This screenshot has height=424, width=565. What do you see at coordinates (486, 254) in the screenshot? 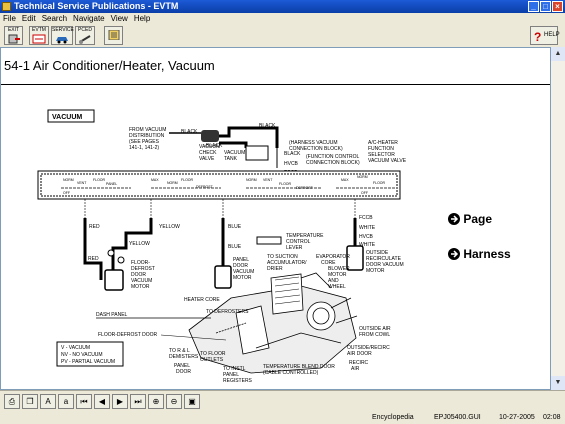
I see `harness-link-label: Harness` at bounding box center [486, 254].